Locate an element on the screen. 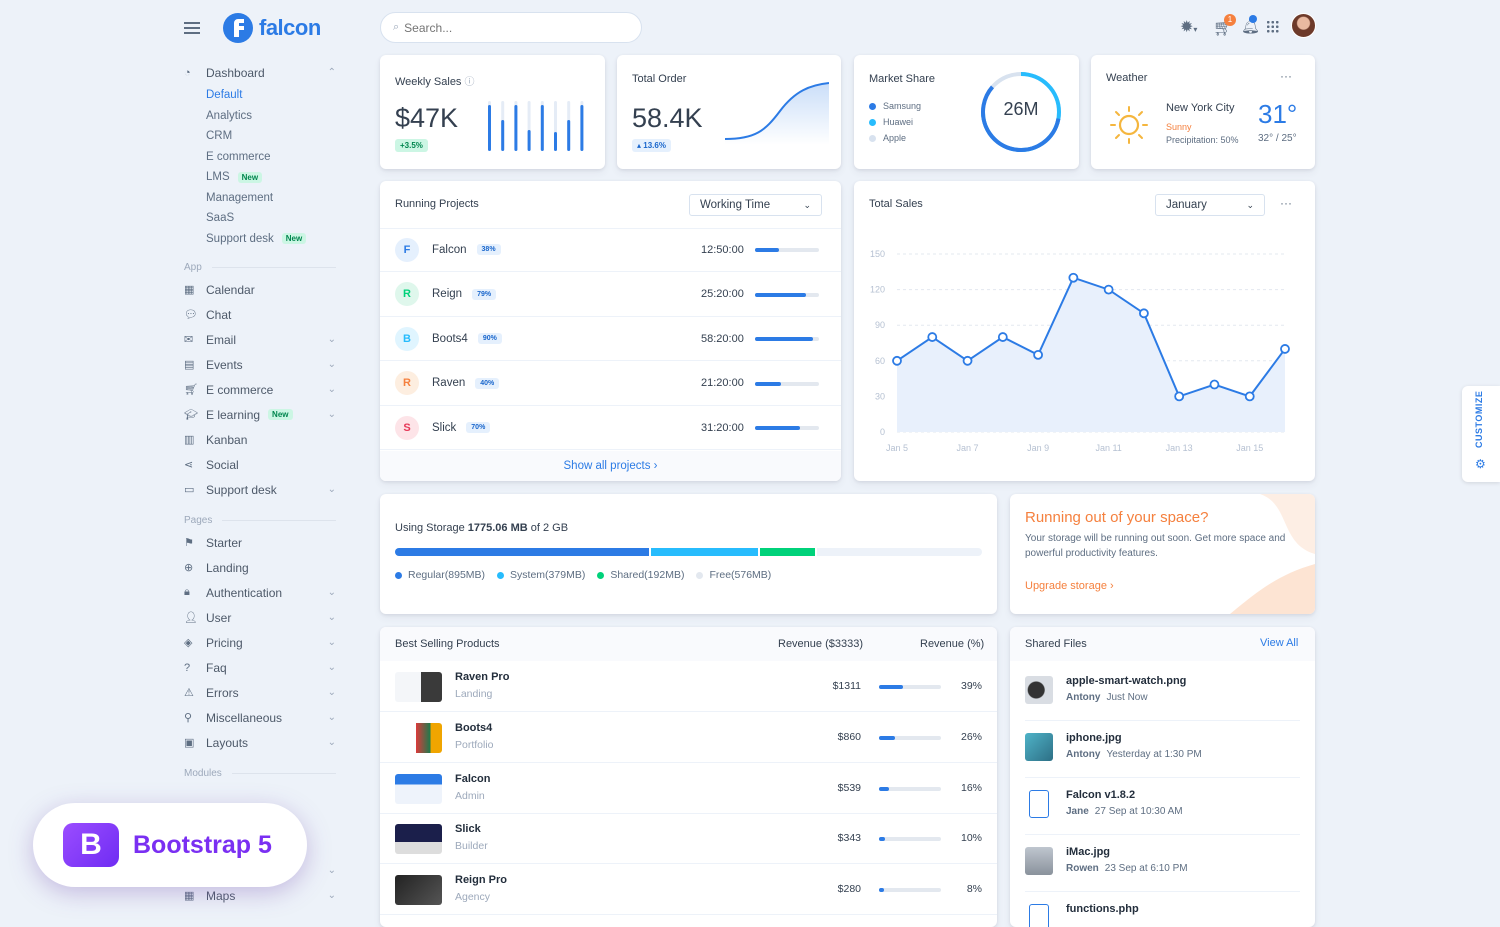  shared-file-row: iphone.jpg Antony Yesterday at 1:30 PM is located at coordinates (1162, 749).